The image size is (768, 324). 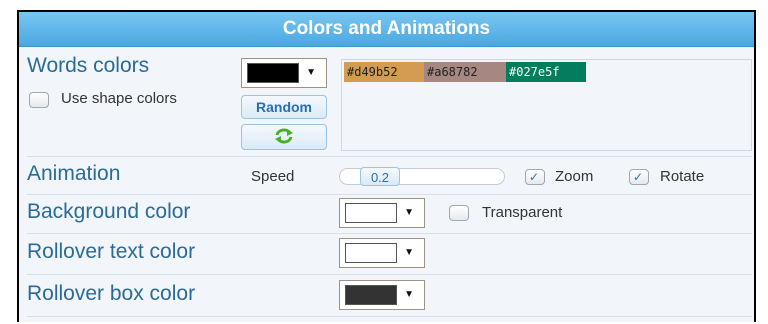 What do you see at coordinates (119, 98) in the screenshot?
I see `use-shape-colors-label: Use shape colors` at bounding box center [119, 98].